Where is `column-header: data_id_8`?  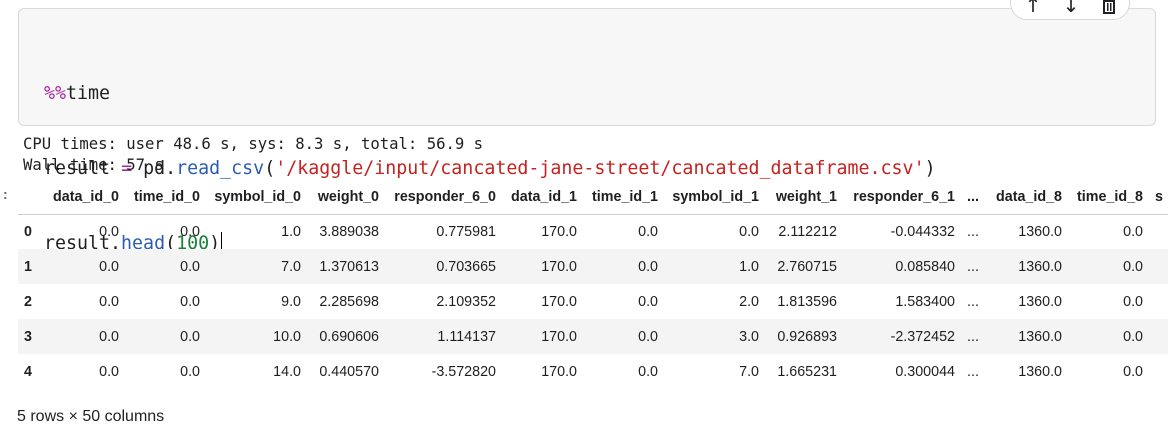
column-header: data_id_8 is located at coordinates (1029, 196).